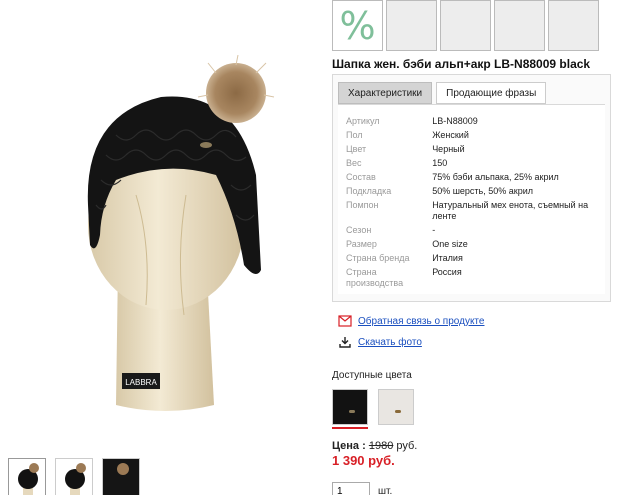  Describe the element at coordinates (359, 230) in the screenshot. I see `spec-key: Сезон` at that location.